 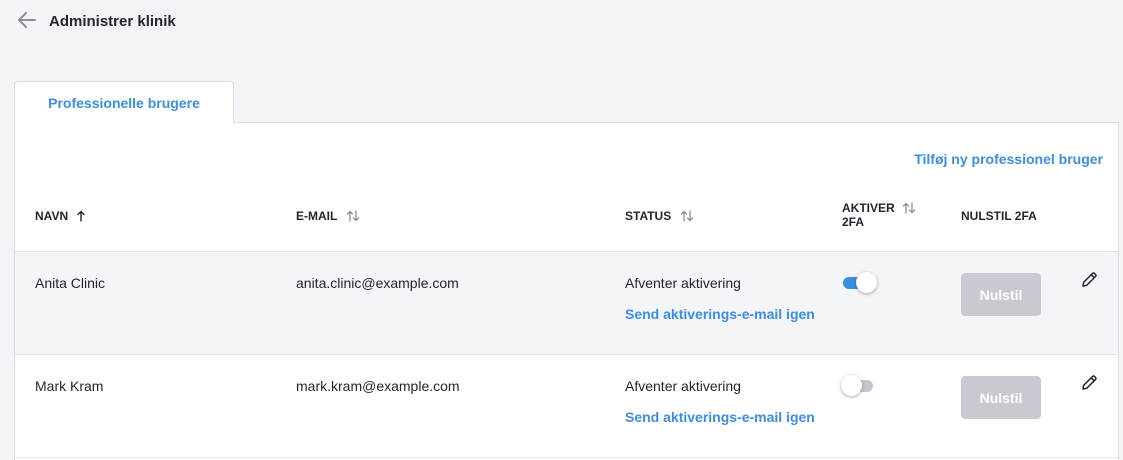 What do you see at coordinates (868, 208) in the screenshot?
I see `column-header-label-line1: AKTIVER` at bounding box center [868, 208].